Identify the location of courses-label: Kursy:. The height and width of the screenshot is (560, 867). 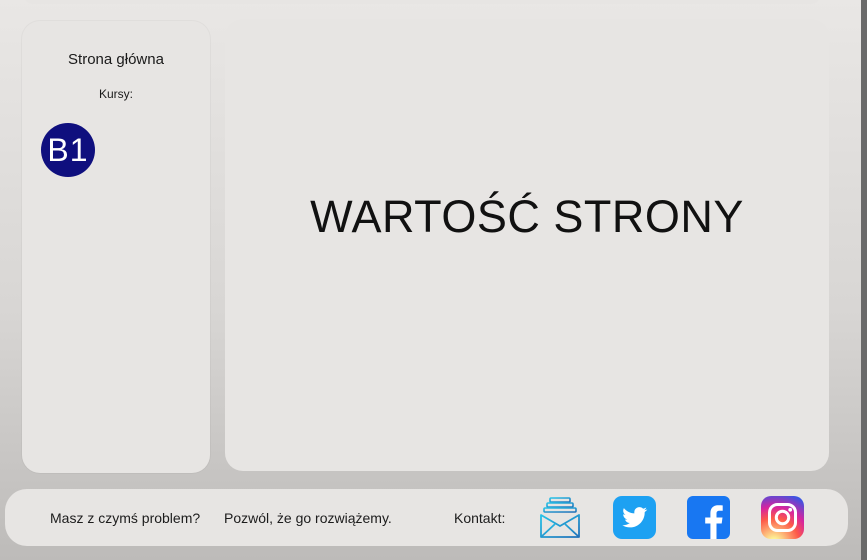
(115, 94).